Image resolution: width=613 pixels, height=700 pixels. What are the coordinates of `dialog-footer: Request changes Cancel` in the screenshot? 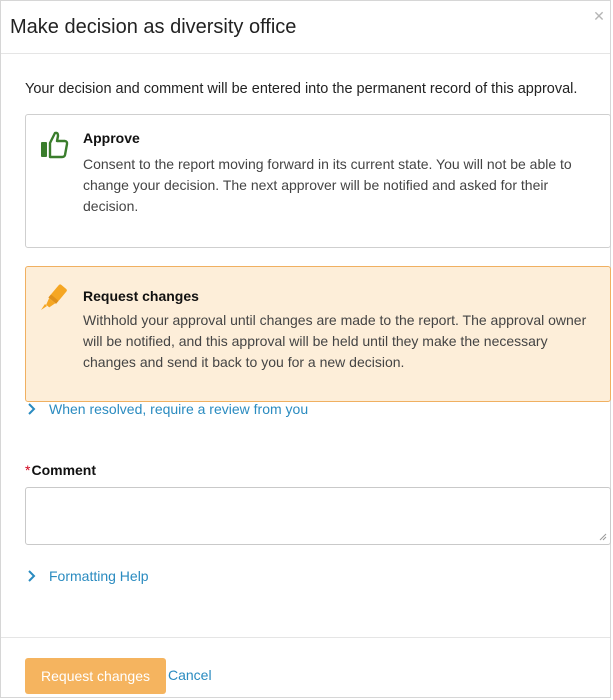 It's located at (305, 668).